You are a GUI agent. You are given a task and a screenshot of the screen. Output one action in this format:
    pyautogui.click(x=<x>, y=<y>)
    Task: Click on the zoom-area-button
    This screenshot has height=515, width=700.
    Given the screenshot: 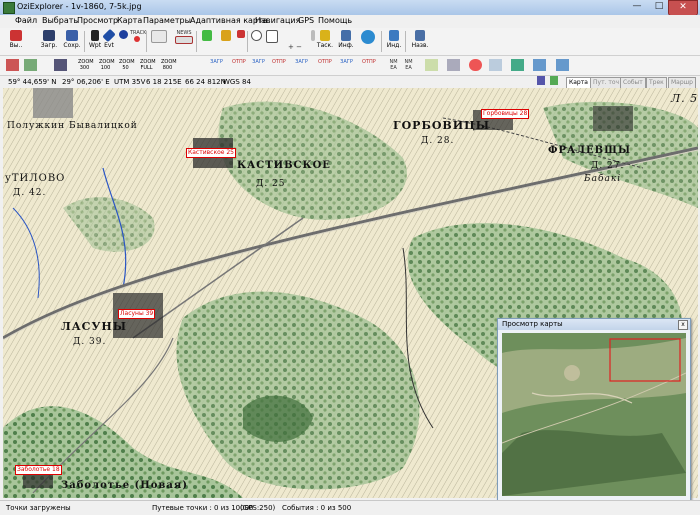 What is the action you would take?
    pyautogui.click(x=272, y=41)
    